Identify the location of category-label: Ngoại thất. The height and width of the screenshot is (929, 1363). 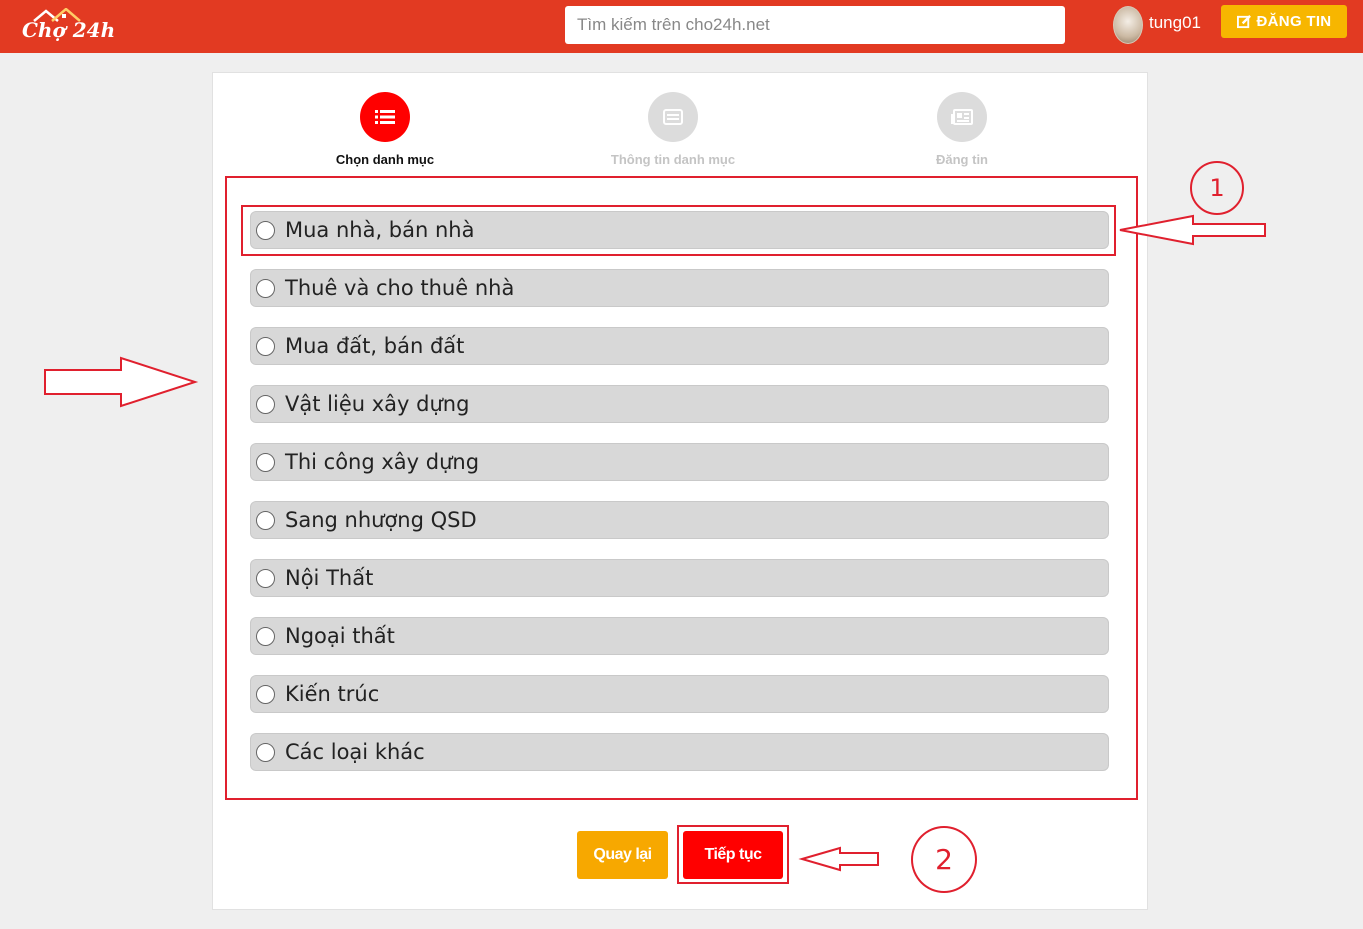
(340, 636).